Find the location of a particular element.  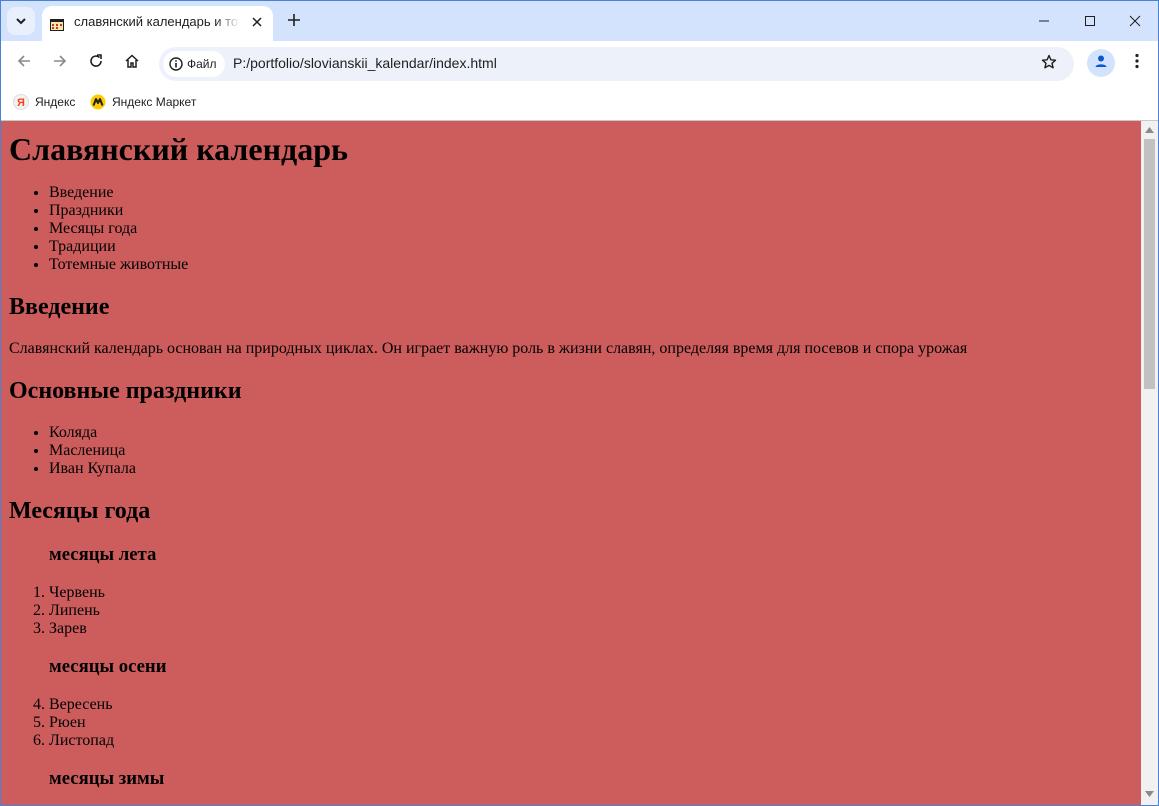

menu-button is located at coordinates (1137, 63).